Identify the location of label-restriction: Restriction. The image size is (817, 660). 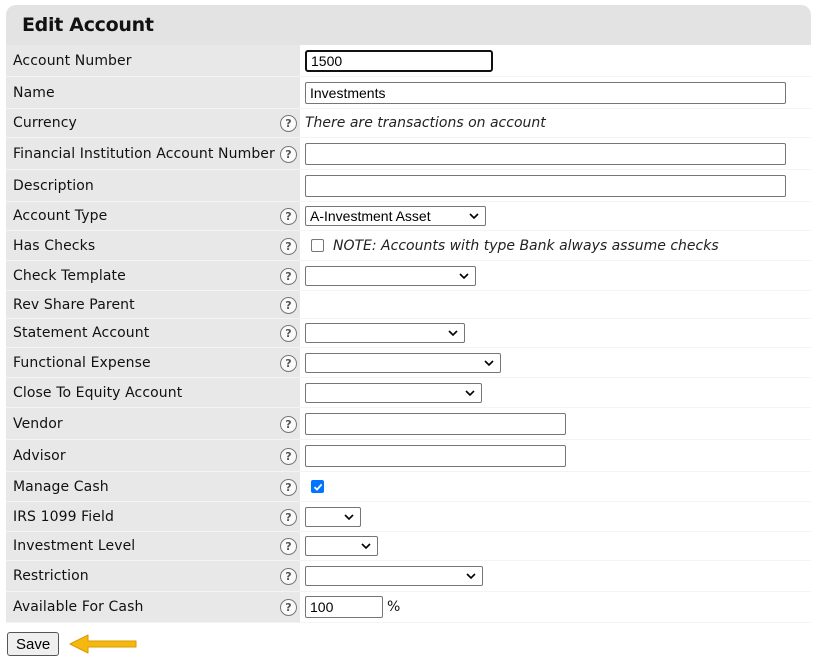
(51, 576).